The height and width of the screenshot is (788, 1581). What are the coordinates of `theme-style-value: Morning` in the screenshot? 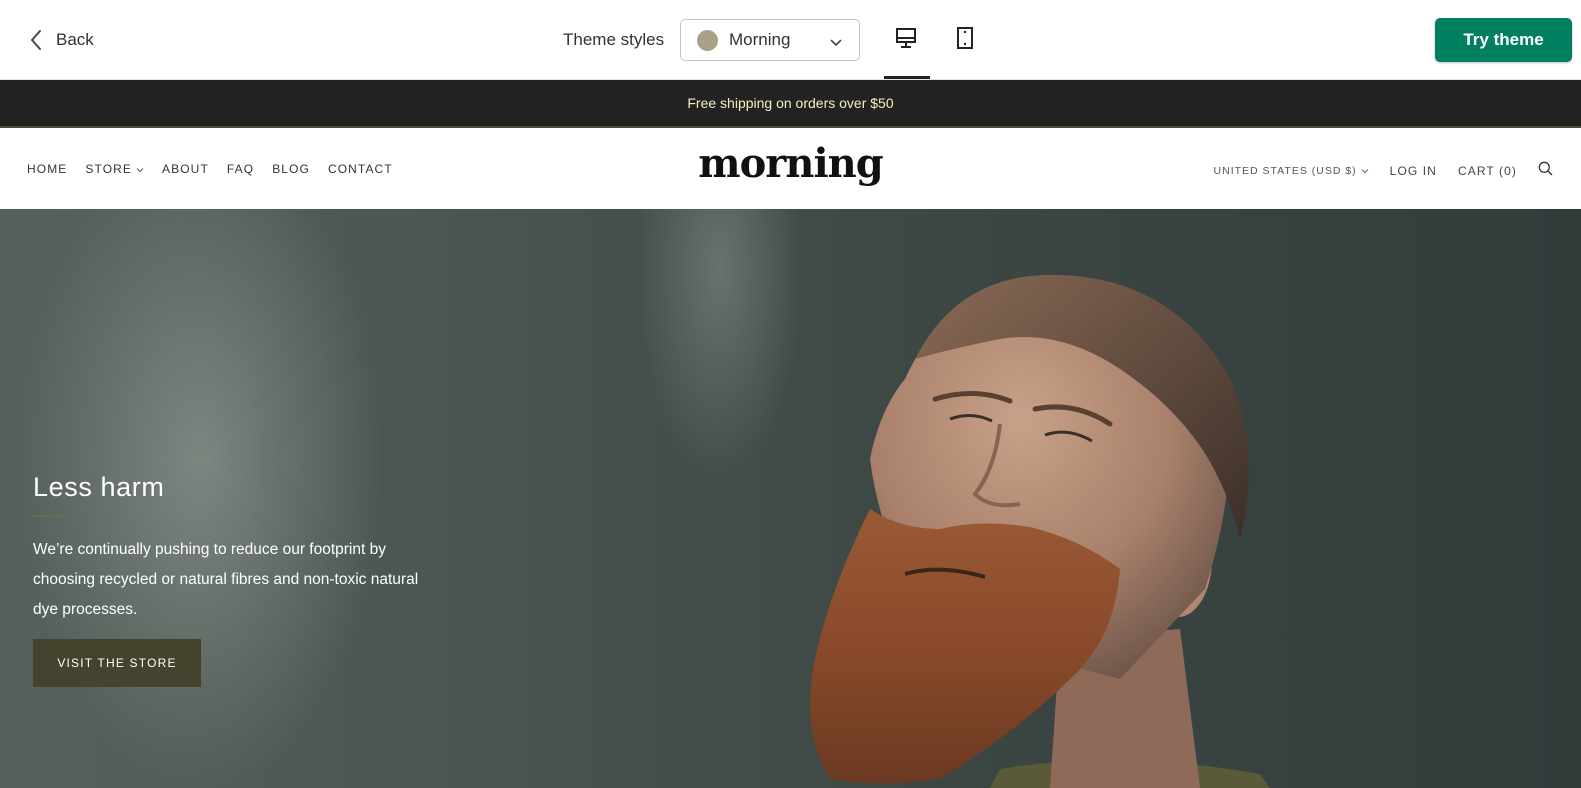 It's located at (760, 39).